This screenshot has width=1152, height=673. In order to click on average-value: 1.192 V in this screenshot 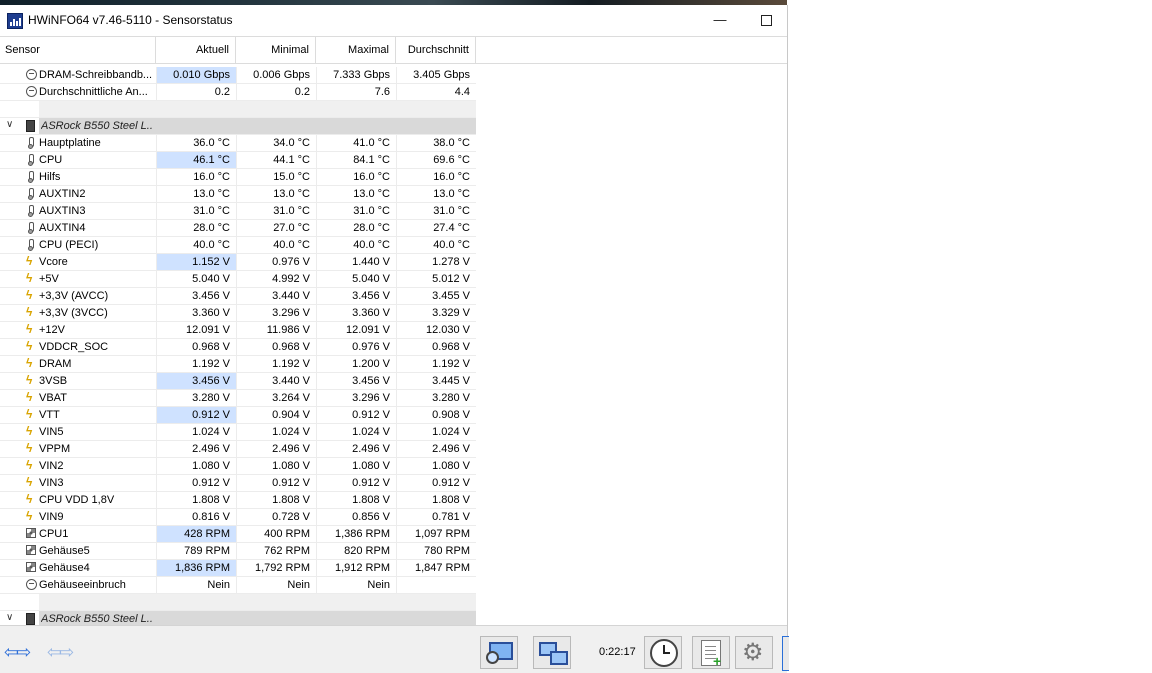, I will do `click(436, 364)`.